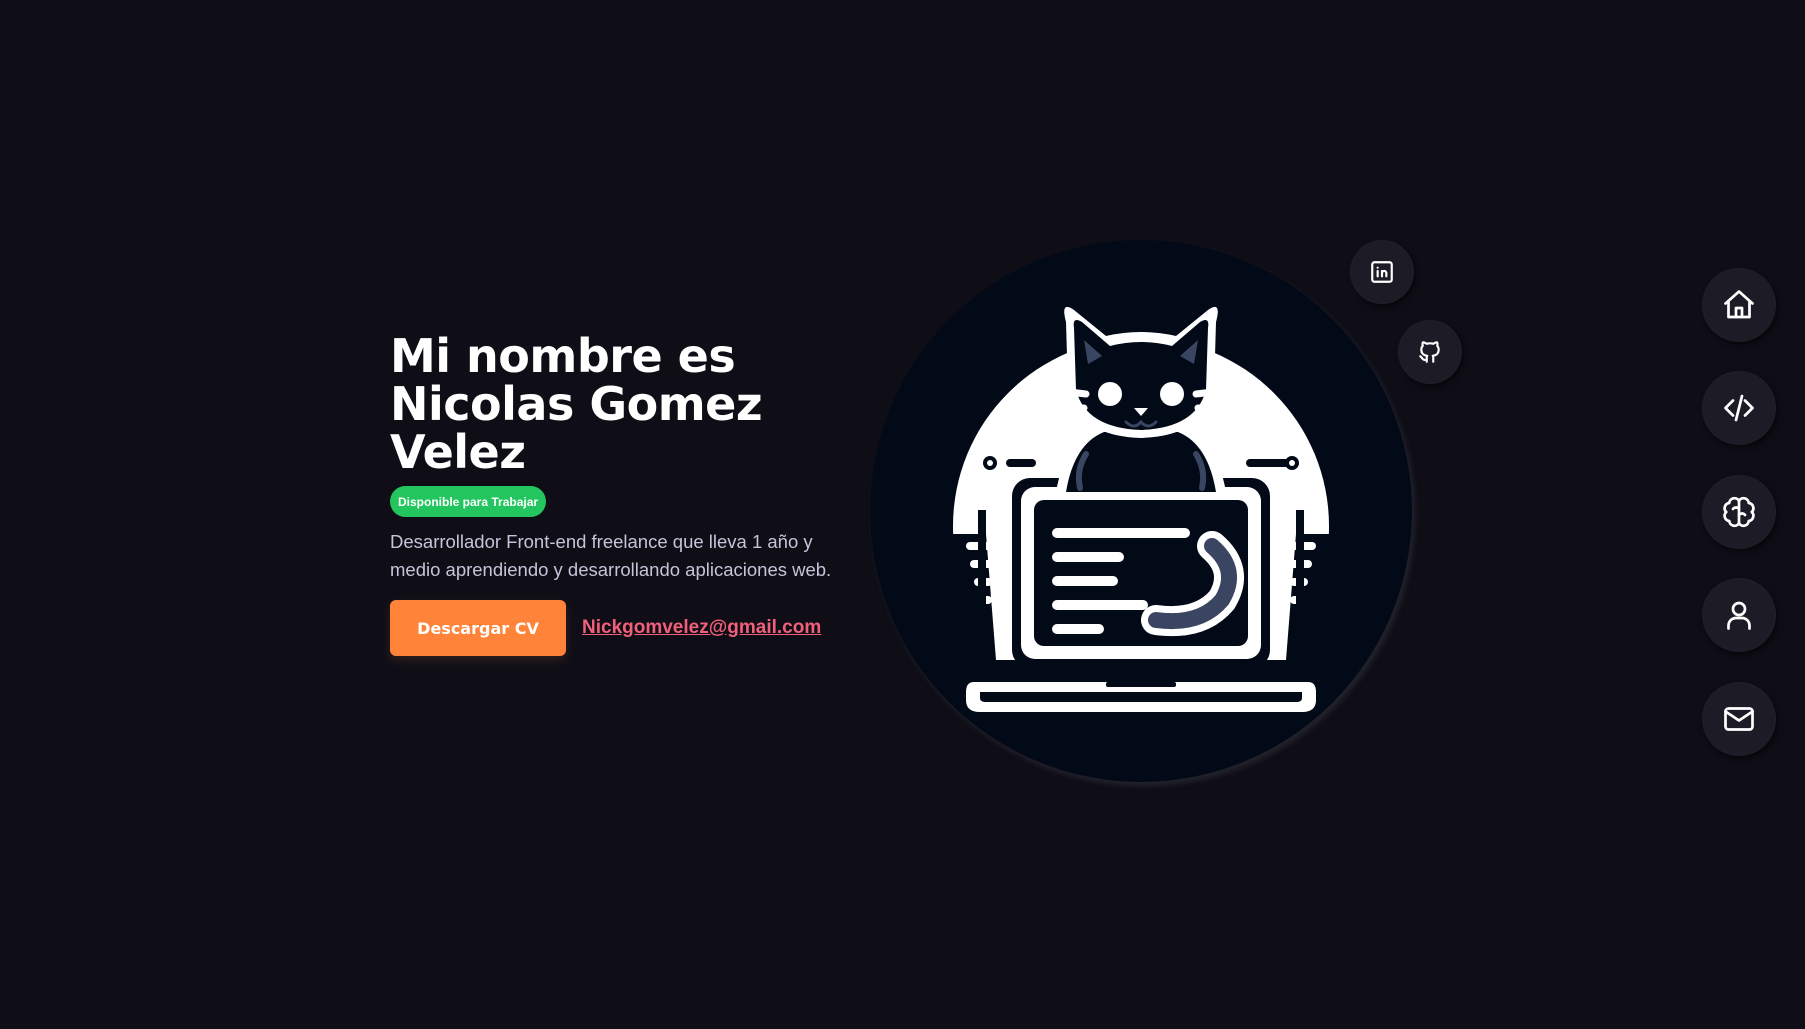  I want to click on cat-laptop-illustration, so click(1141, 509).